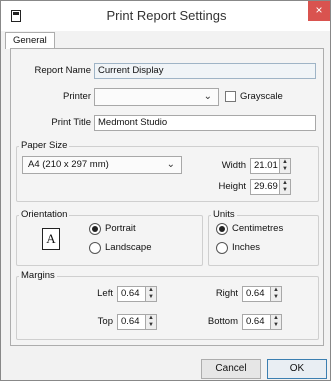 This screenshot has height=381, width=331. What do you see at coordinates (222, 321) in the screenshot?
I see `margin-bottom-label: Bottom` at bounding box center [222, 321].